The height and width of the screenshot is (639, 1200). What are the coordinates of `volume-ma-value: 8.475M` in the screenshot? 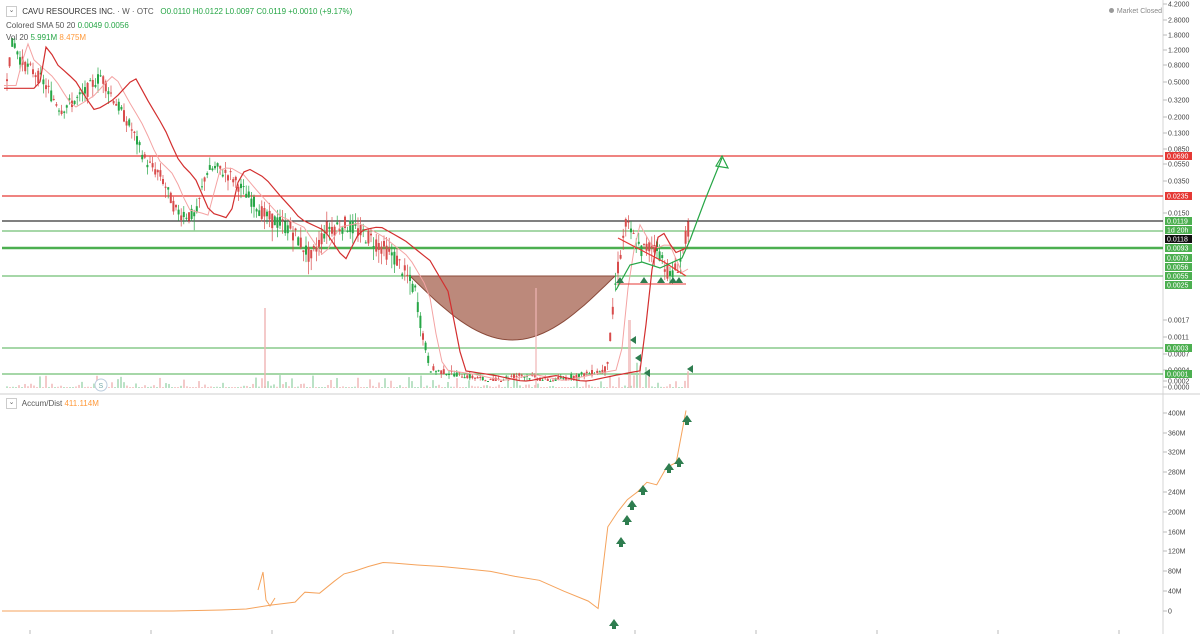 It's located at (73, 37).